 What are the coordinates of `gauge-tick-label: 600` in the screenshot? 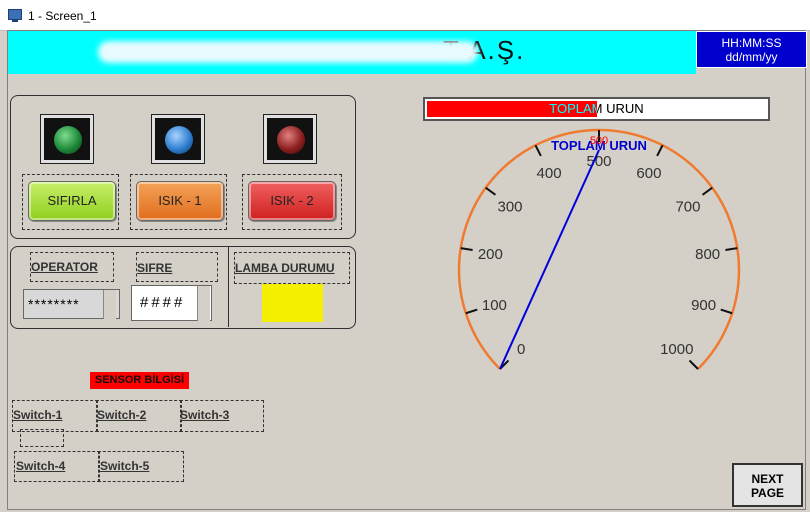 It's located at (648, 173).